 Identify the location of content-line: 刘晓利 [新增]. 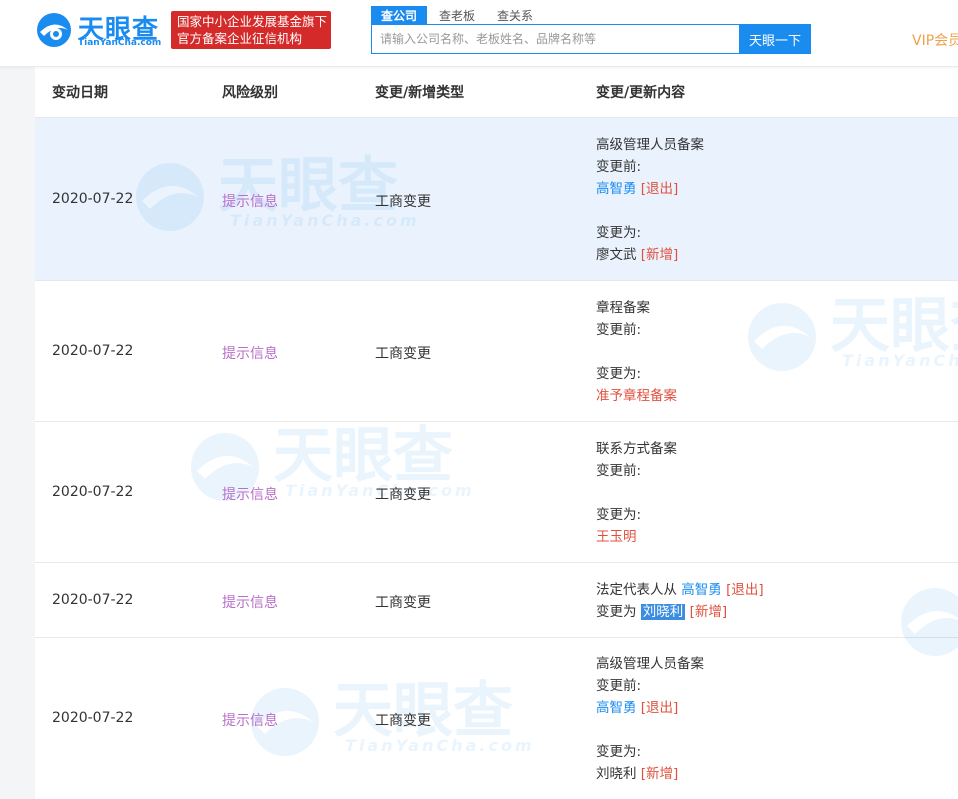
(650, 774).